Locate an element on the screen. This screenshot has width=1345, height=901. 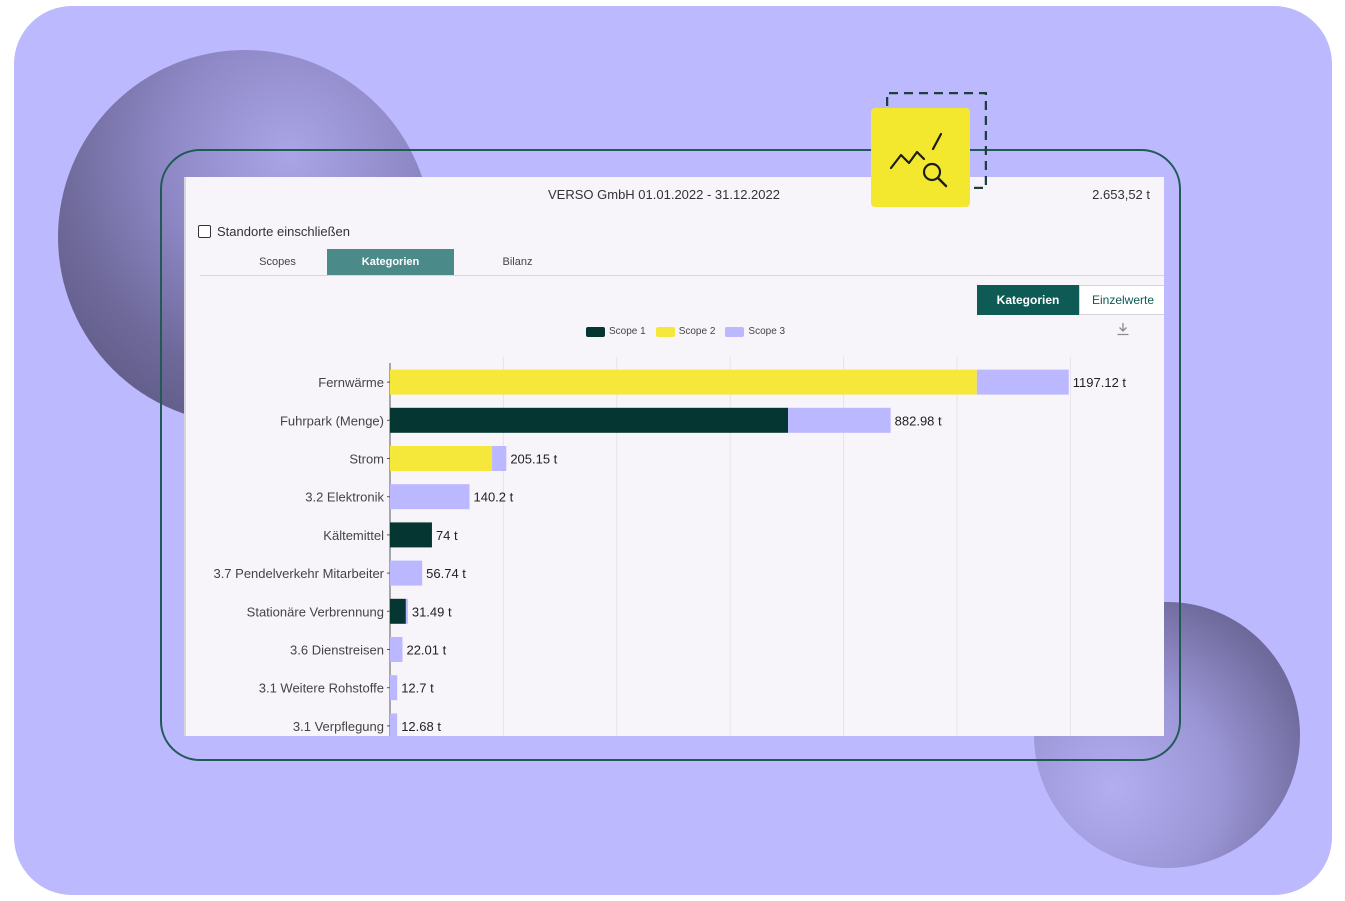
category-label: Stationäre Verbrennung is located at coordinates (315, 611).